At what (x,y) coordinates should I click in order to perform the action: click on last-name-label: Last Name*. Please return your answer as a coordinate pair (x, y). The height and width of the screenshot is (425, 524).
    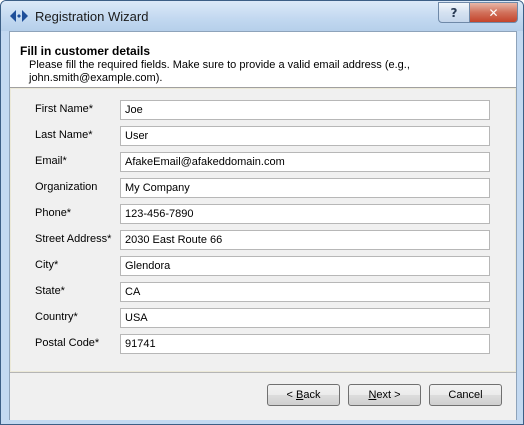
    Looking at the image, I should click on (64, 135).